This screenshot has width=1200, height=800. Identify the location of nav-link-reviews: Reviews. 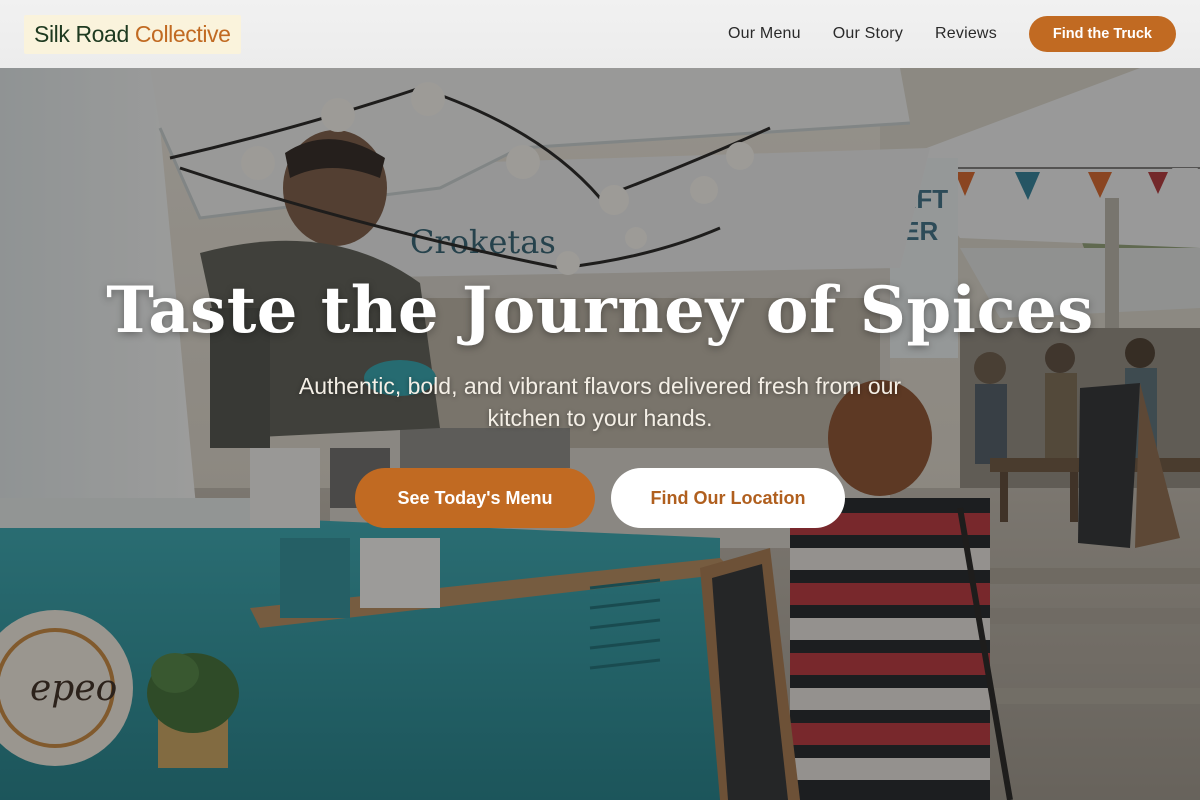
(966, 34).